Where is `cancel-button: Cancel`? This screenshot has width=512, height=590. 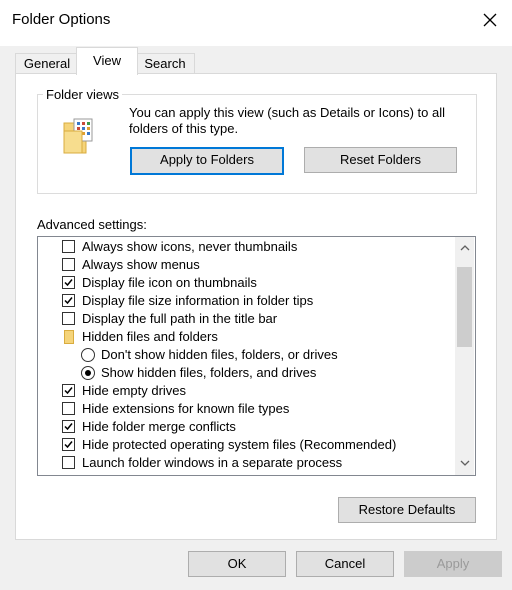 cancel-button: Cancel is located at coordinates (345, 564).